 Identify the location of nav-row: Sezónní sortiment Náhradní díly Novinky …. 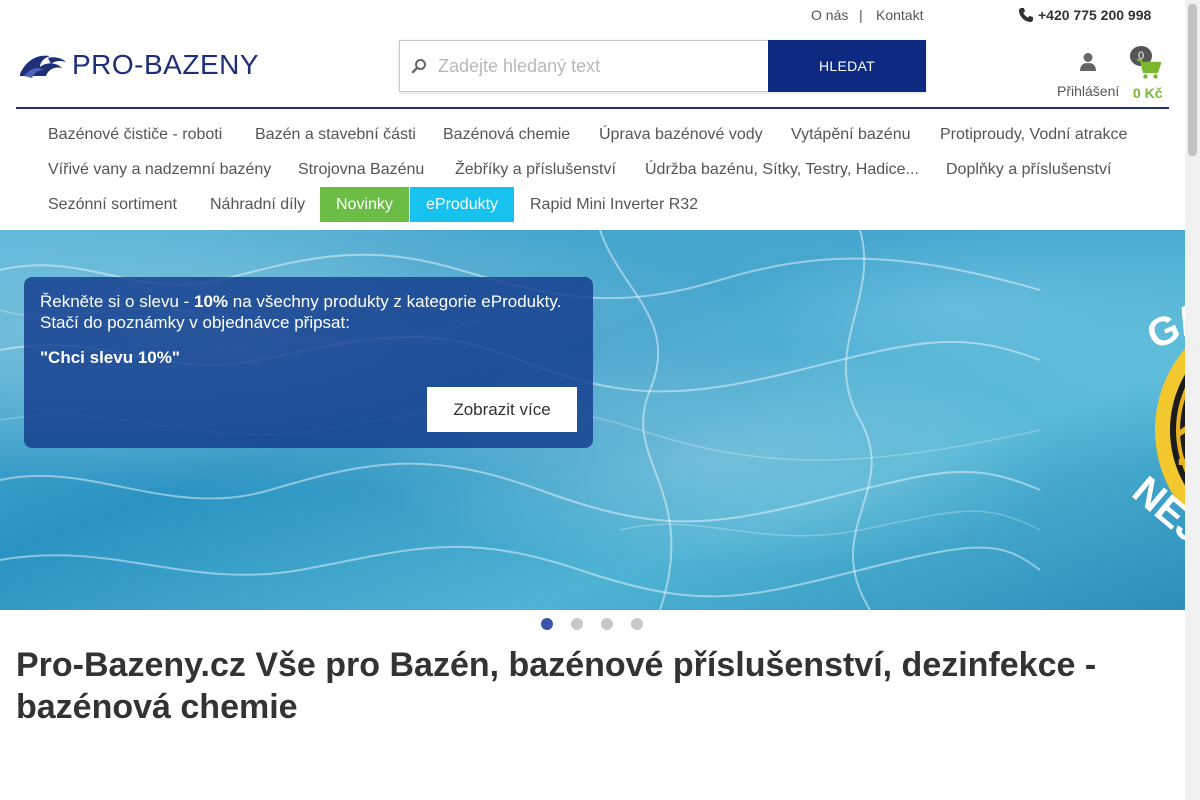
(607, 204).